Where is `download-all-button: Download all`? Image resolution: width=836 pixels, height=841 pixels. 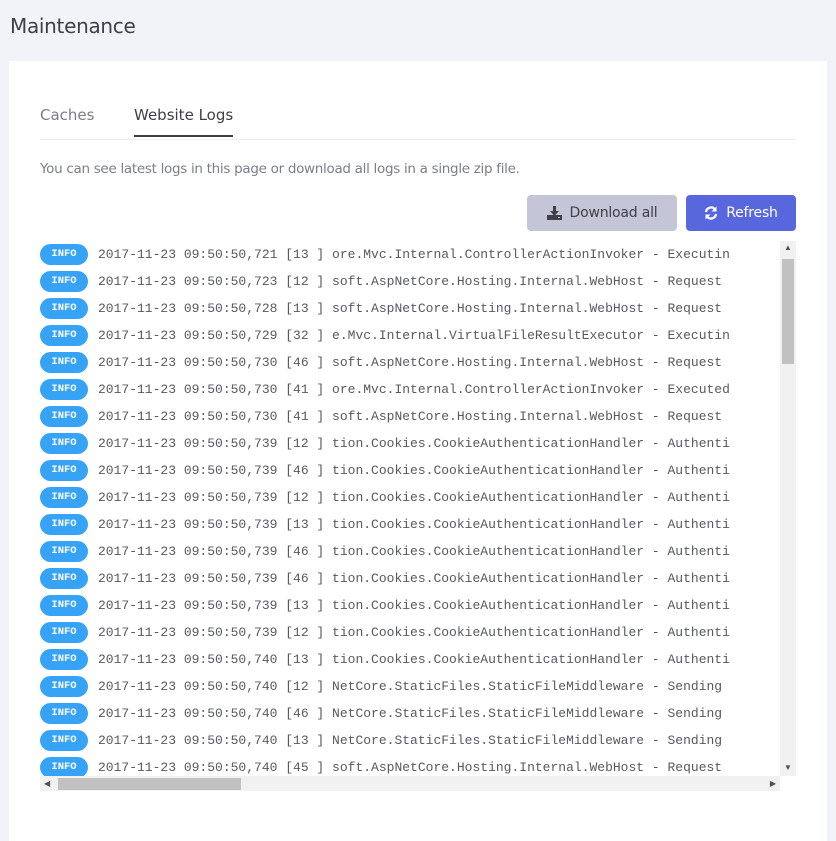 download-all-button: Download all is located at coordinates (602, 213).